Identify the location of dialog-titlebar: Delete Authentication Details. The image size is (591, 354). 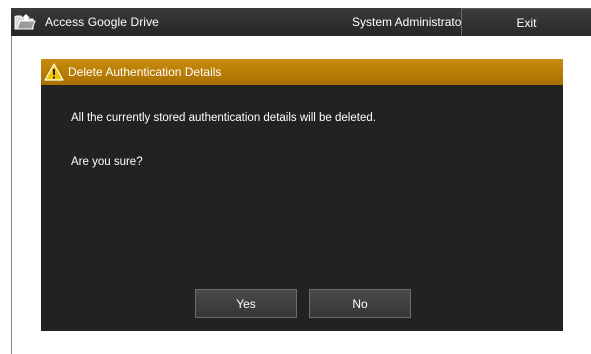
(302, 72).